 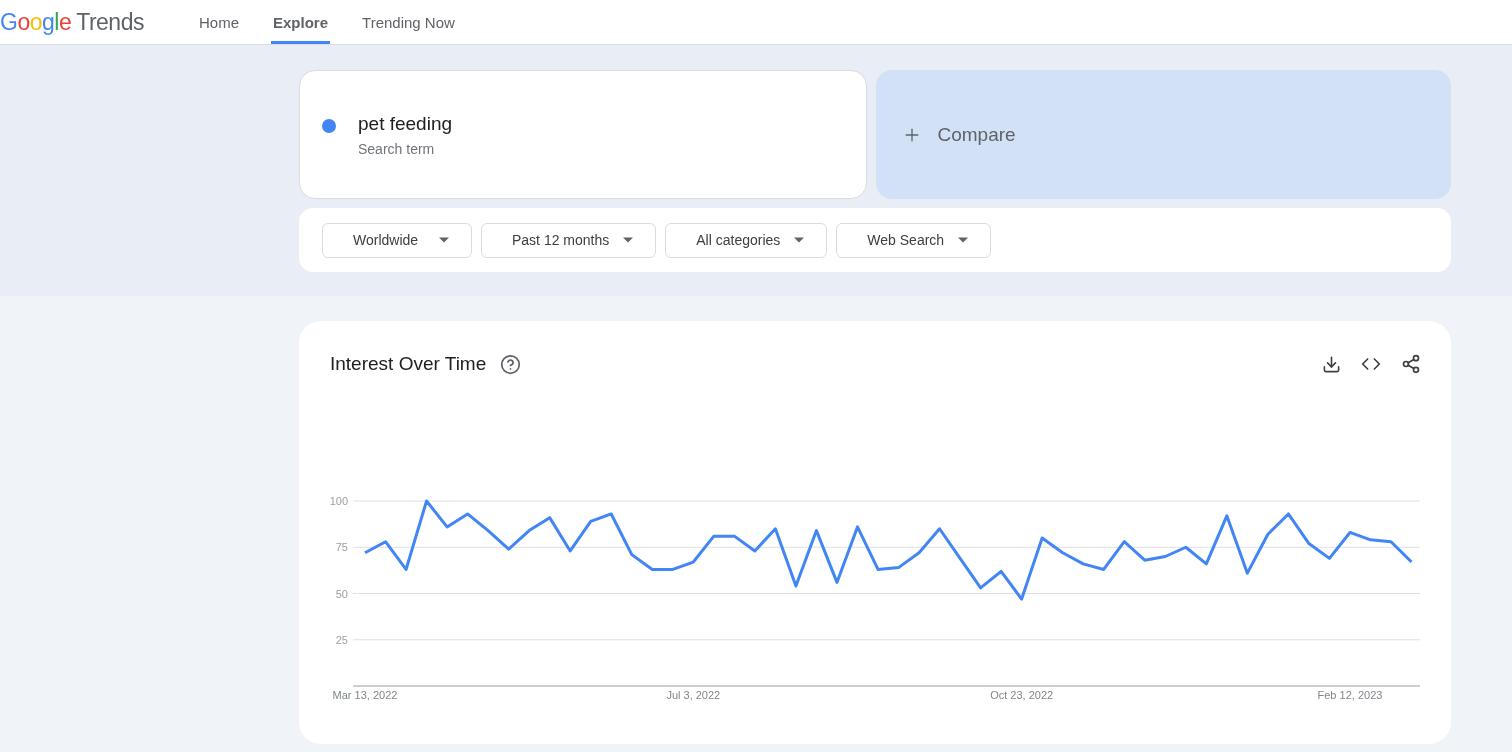 I want to click on search-term: pet feeding, so click(x=405, y=123).